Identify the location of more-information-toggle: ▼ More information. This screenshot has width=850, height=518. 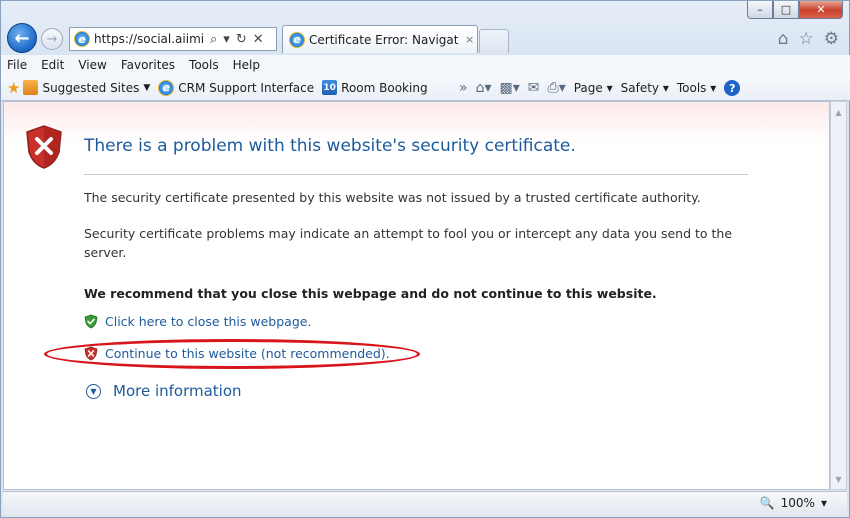
(164, 391).